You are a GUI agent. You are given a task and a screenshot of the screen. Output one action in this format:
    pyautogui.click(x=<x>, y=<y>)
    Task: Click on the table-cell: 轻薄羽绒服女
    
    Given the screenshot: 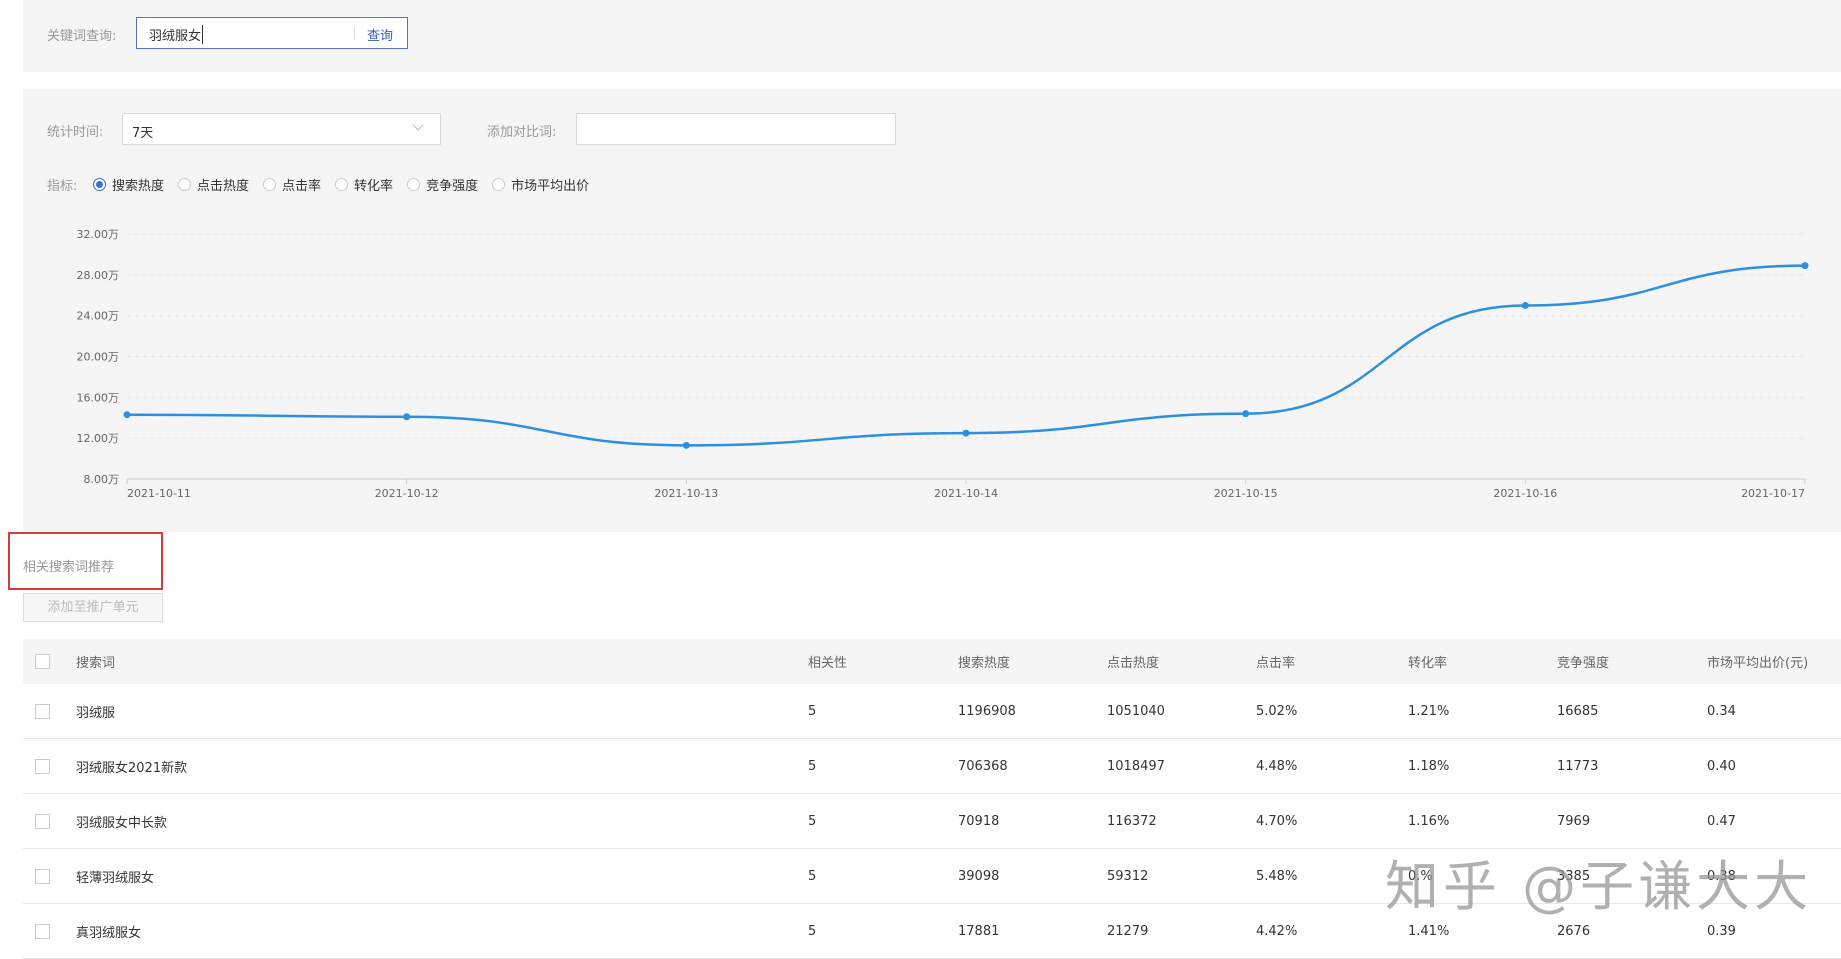 What is the action you would take?
    pyautogui.click(x=115, y=878)
    